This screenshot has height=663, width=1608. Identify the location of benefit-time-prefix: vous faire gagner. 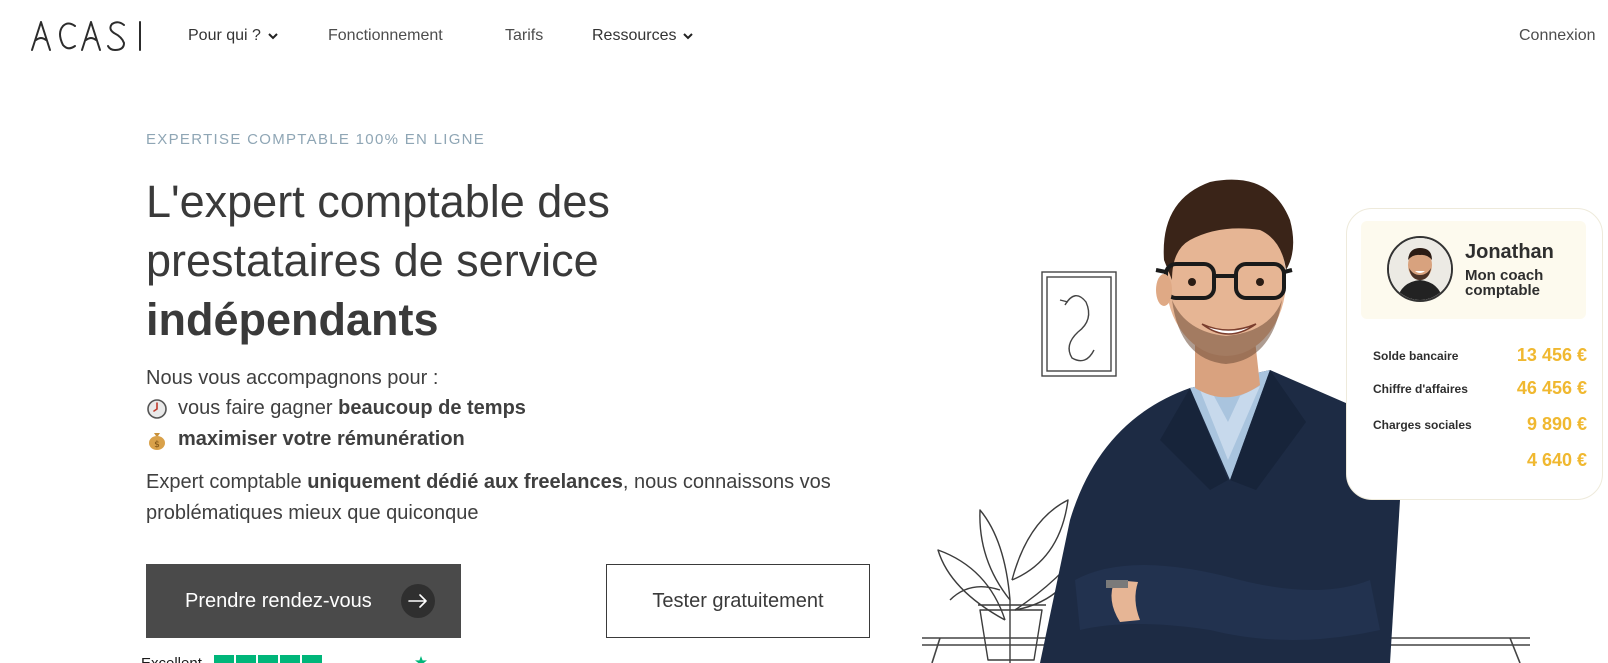
(258, 408).